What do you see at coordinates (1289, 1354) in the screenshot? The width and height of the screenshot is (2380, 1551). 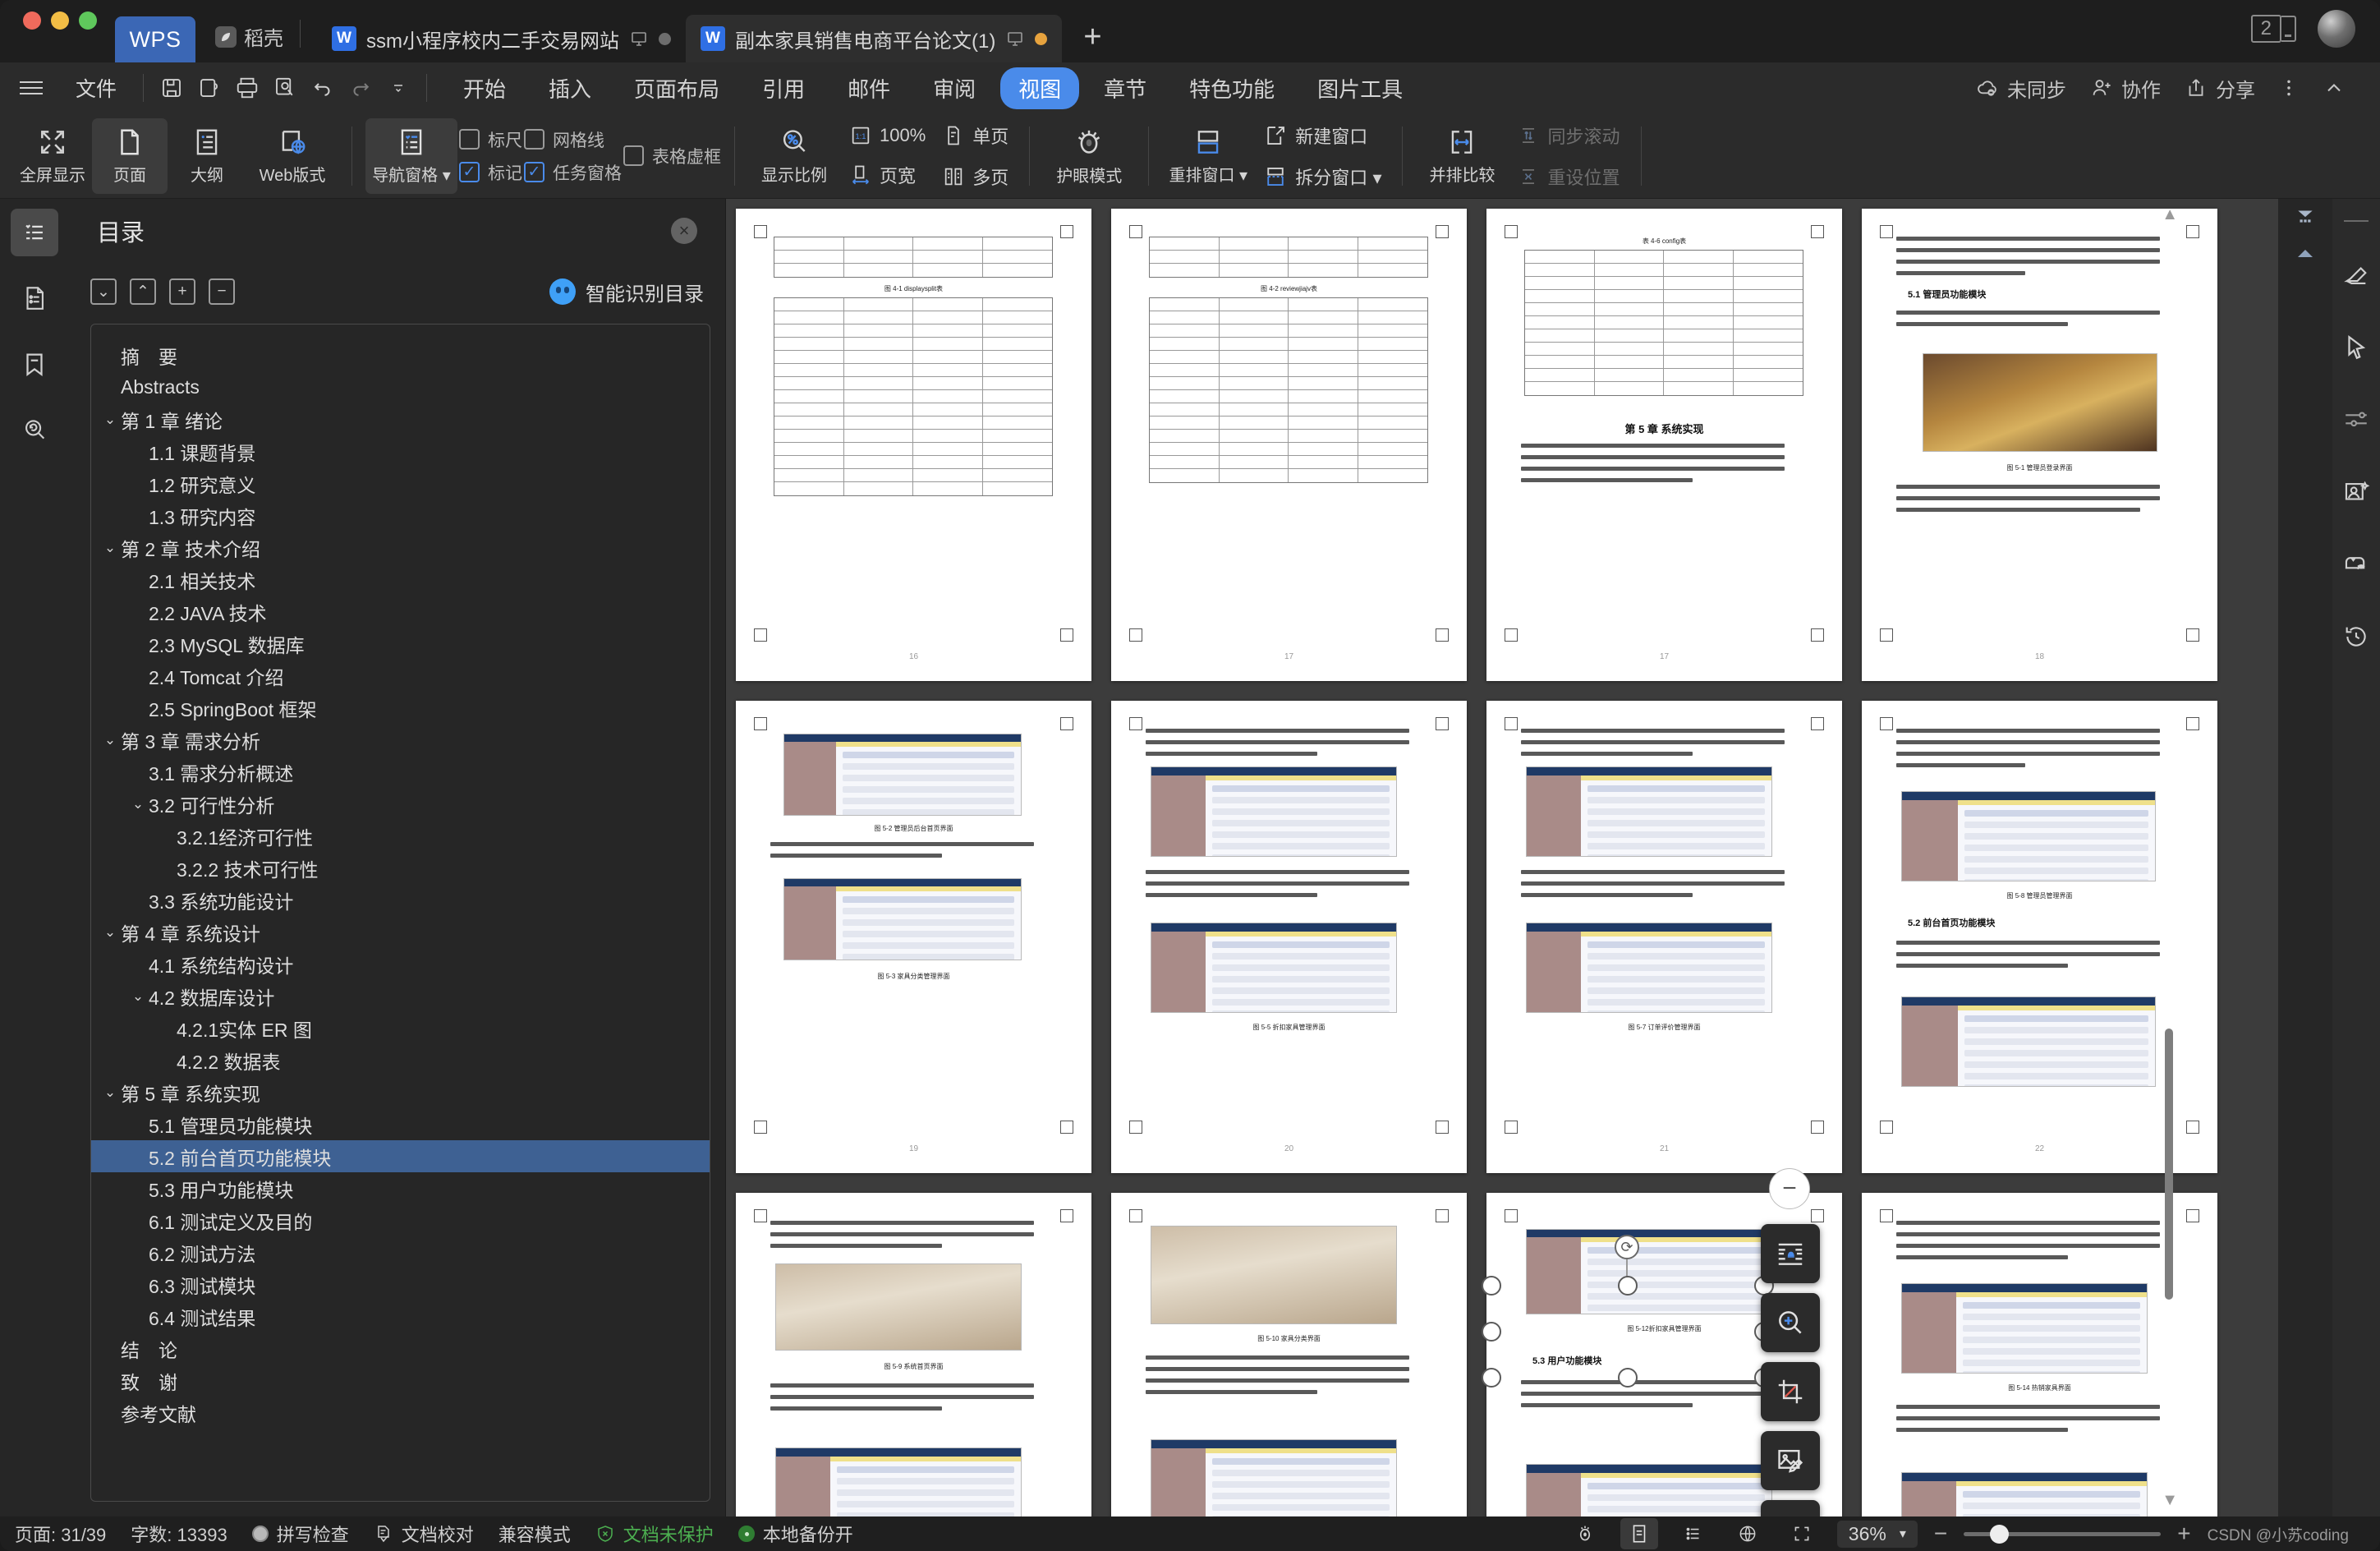 I see `document-page: 图 5-10 家具分类界面24` at bounding box center [1289, 1354].